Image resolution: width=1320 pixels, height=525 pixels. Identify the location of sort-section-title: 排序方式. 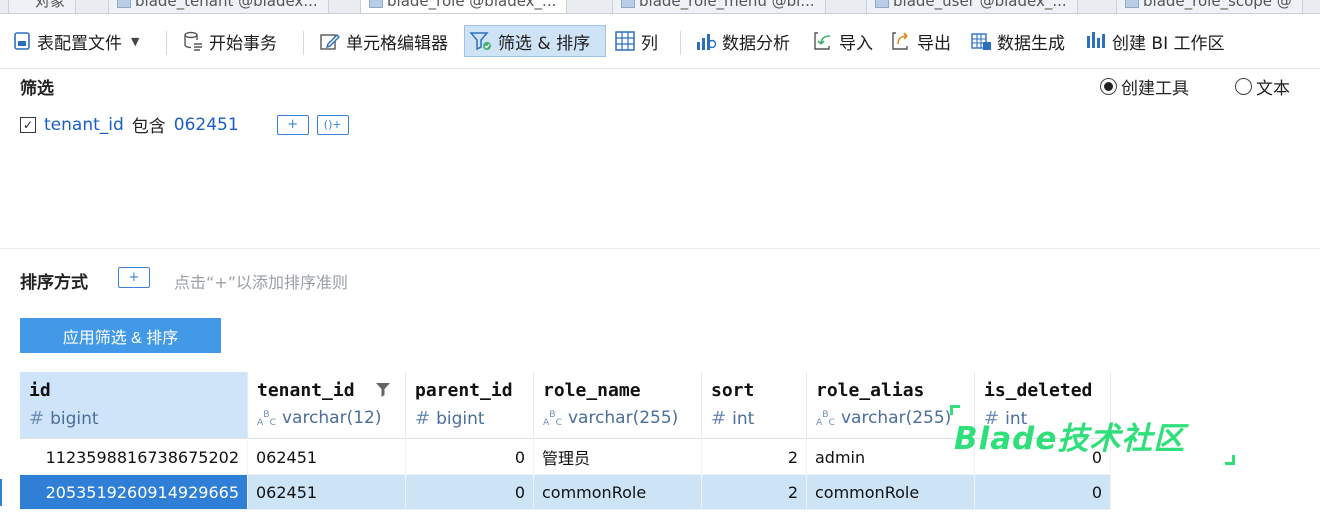
(54, 283).